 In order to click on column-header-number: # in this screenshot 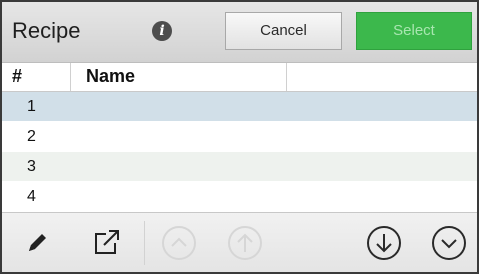, I will do `click(17, 76)`.